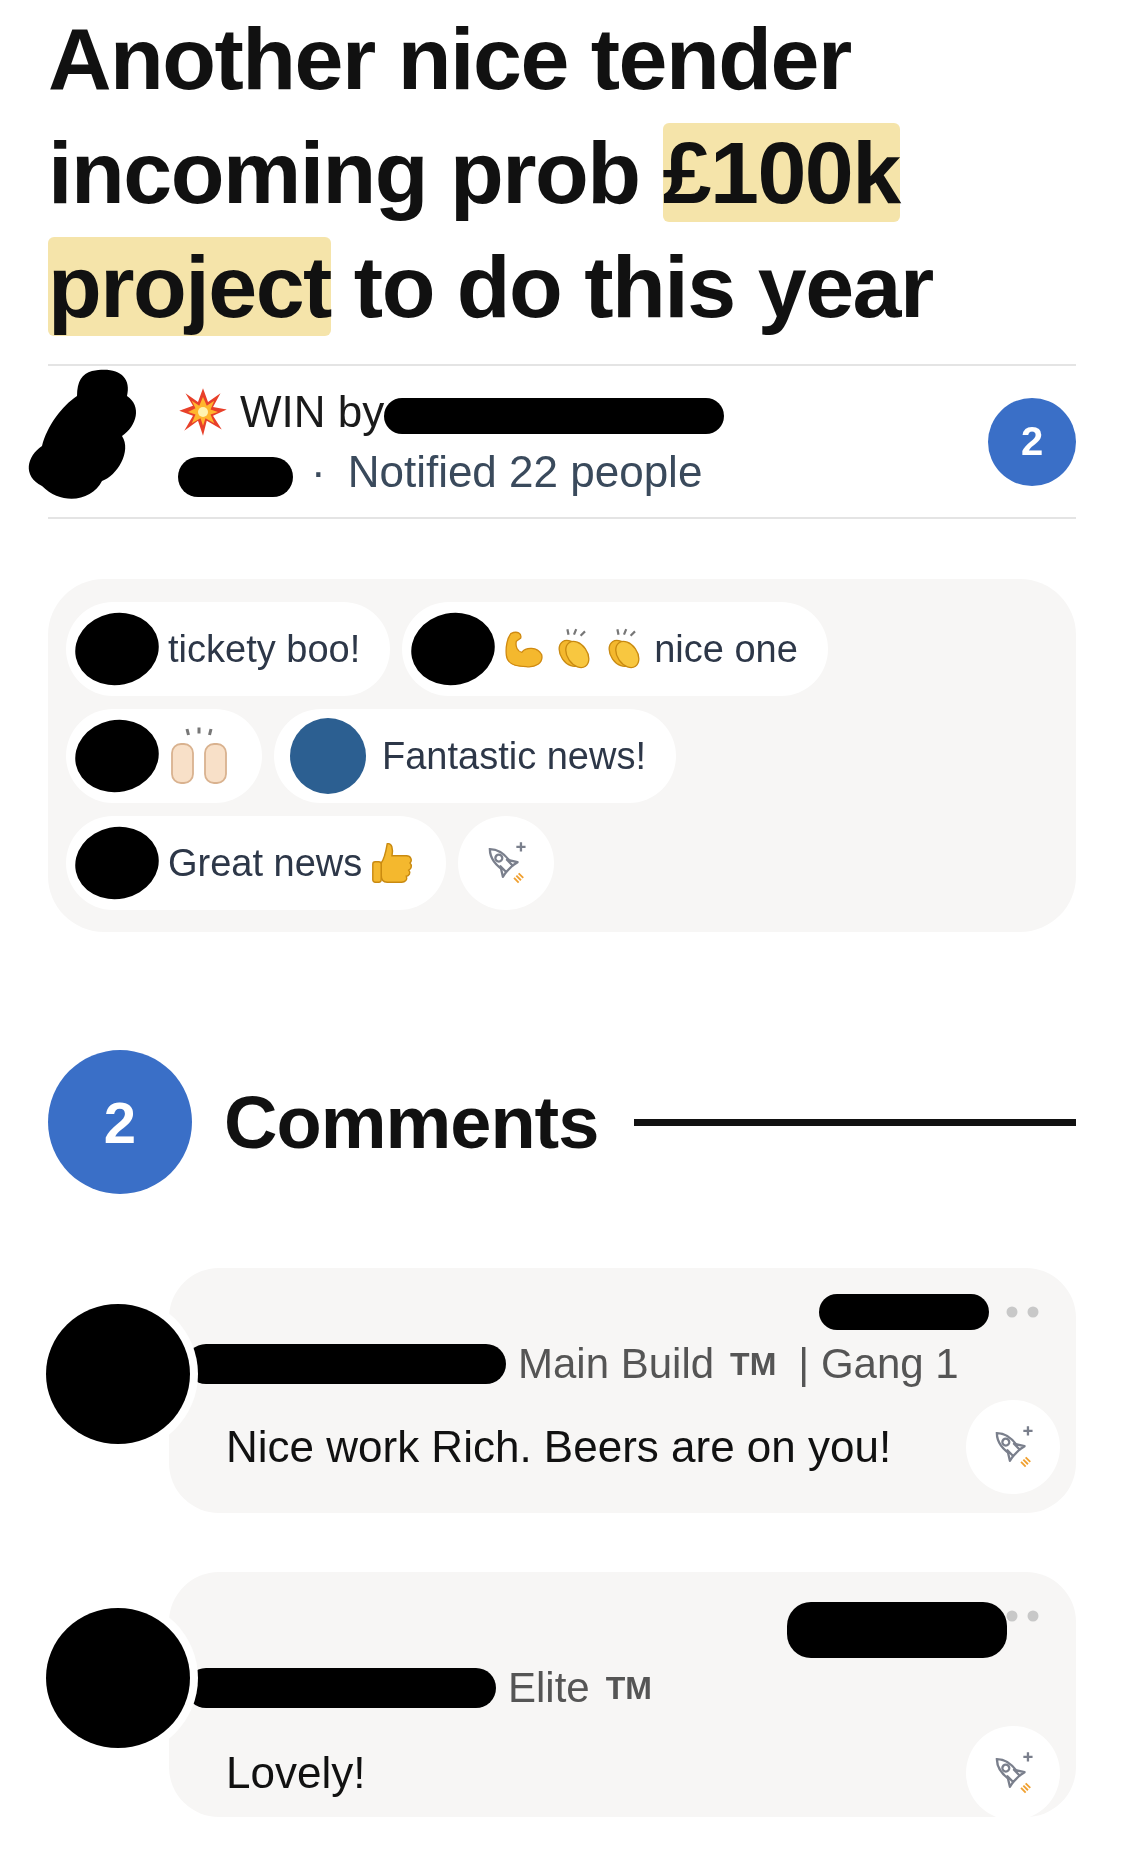  What do you see at coordinates (411, 1122) in the screenshot?
I see `section-title: Comments` at bounding box center [411, 1122].